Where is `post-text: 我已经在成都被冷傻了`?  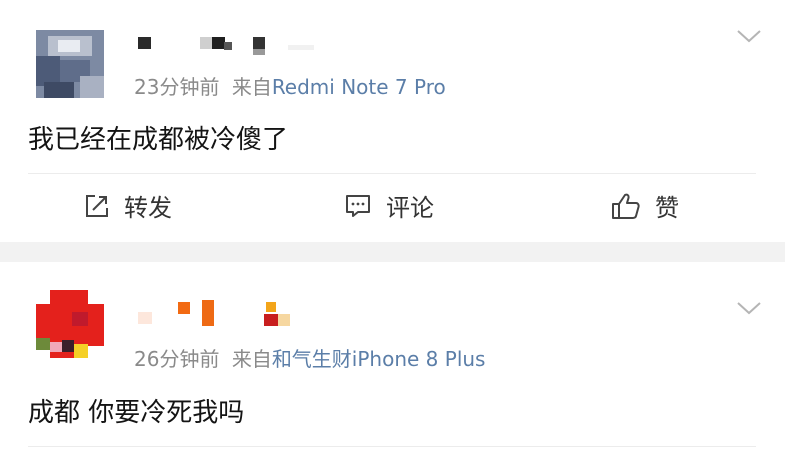 post-text: 我已经在成都被冷傻了 is located at coordinates (158, 137).